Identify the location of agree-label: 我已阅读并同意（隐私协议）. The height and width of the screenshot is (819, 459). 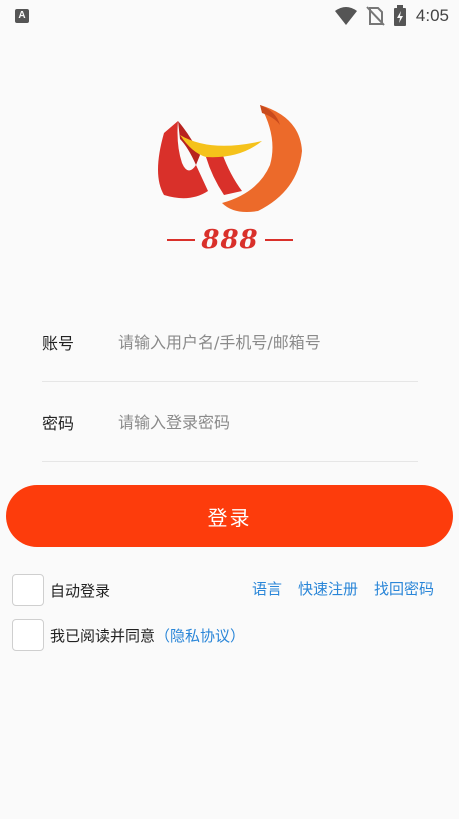
(147, 635).